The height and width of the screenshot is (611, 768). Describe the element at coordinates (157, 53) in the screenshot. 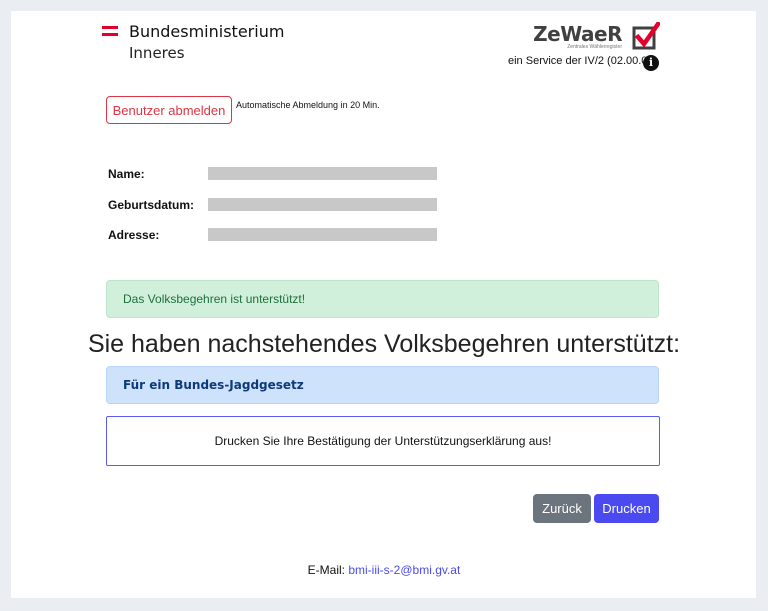

I see `ministry-sub: Inneres` at that location.